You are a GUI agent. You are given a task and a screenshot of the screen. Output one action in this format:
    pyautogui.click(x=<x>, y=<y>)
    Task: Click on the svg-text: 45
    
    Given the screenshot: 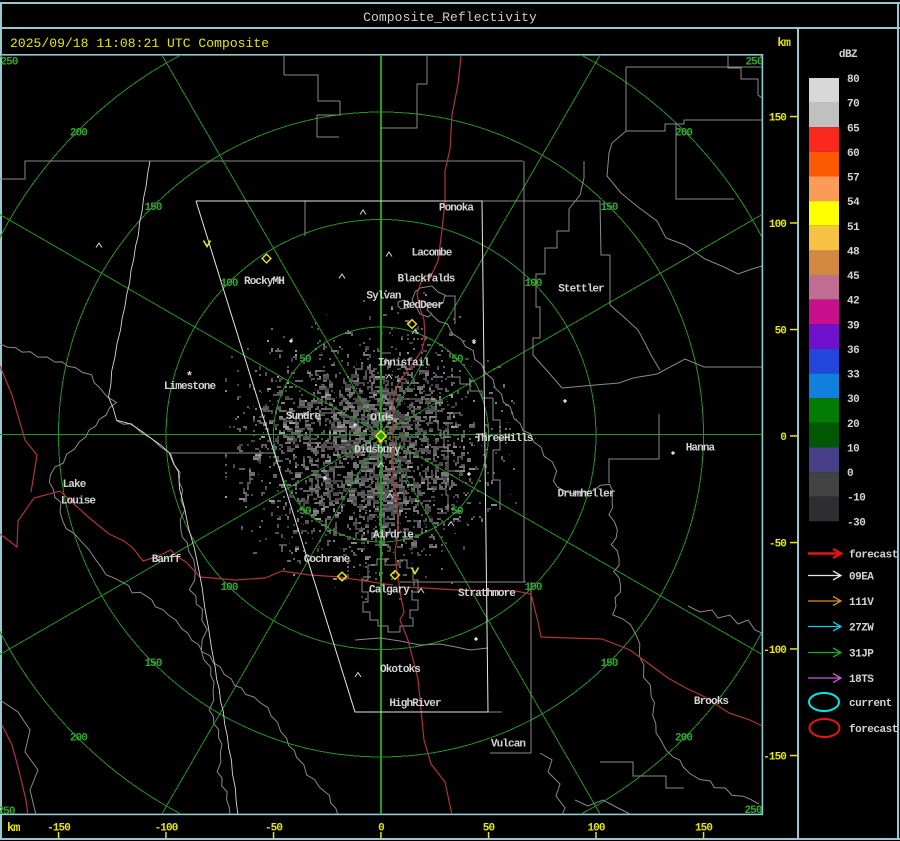 What is the action you would take?
    pyautogui.click(x=853, y=277)
    